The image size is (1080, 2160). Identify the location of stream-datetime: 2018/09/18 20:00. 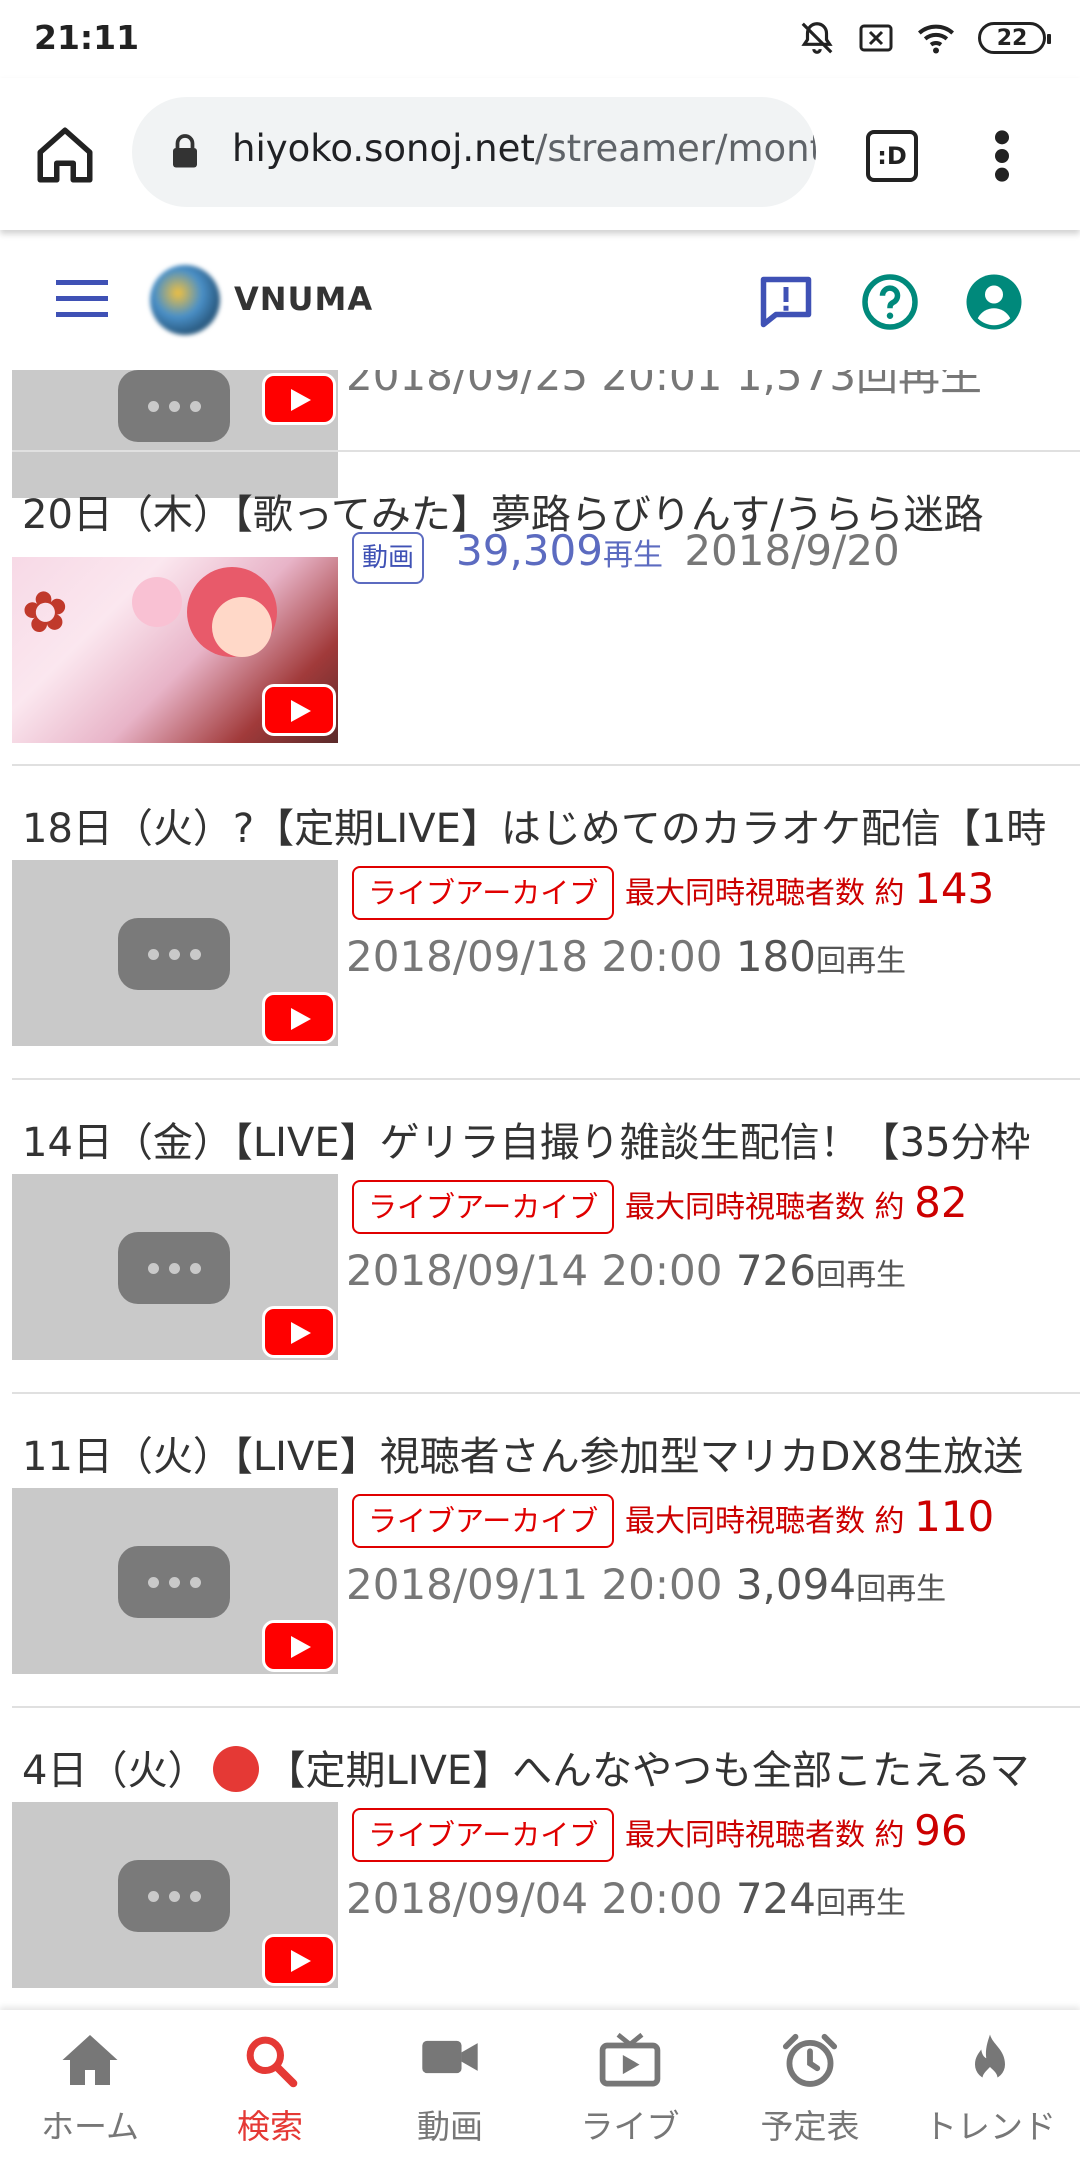
(534, 956).